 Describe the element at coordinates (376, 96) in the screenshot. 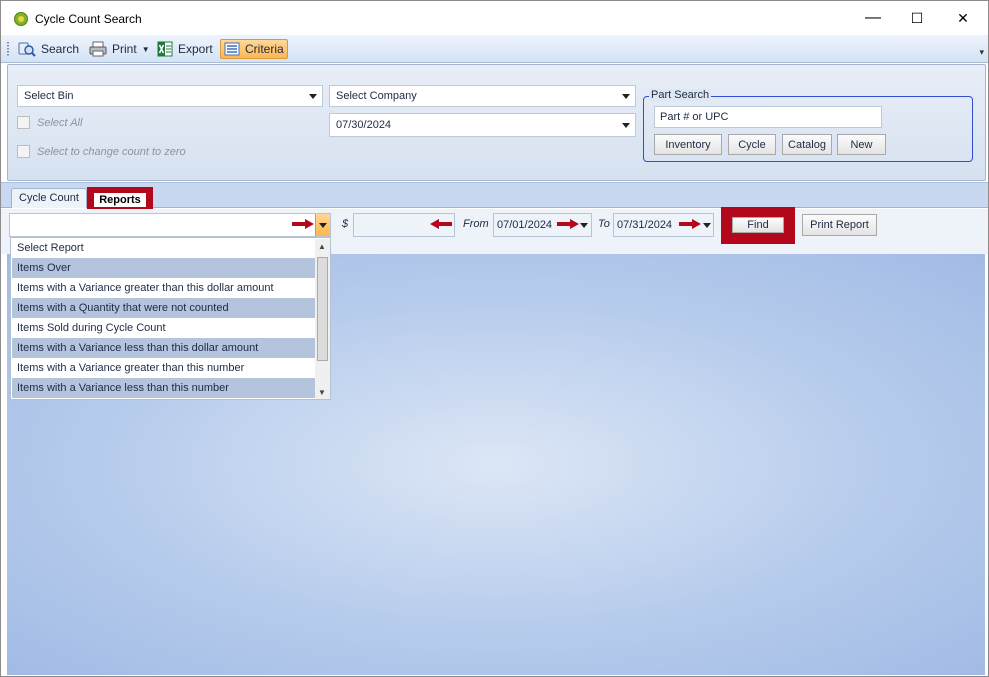

I see `company-select-value: Select Company` at that location.